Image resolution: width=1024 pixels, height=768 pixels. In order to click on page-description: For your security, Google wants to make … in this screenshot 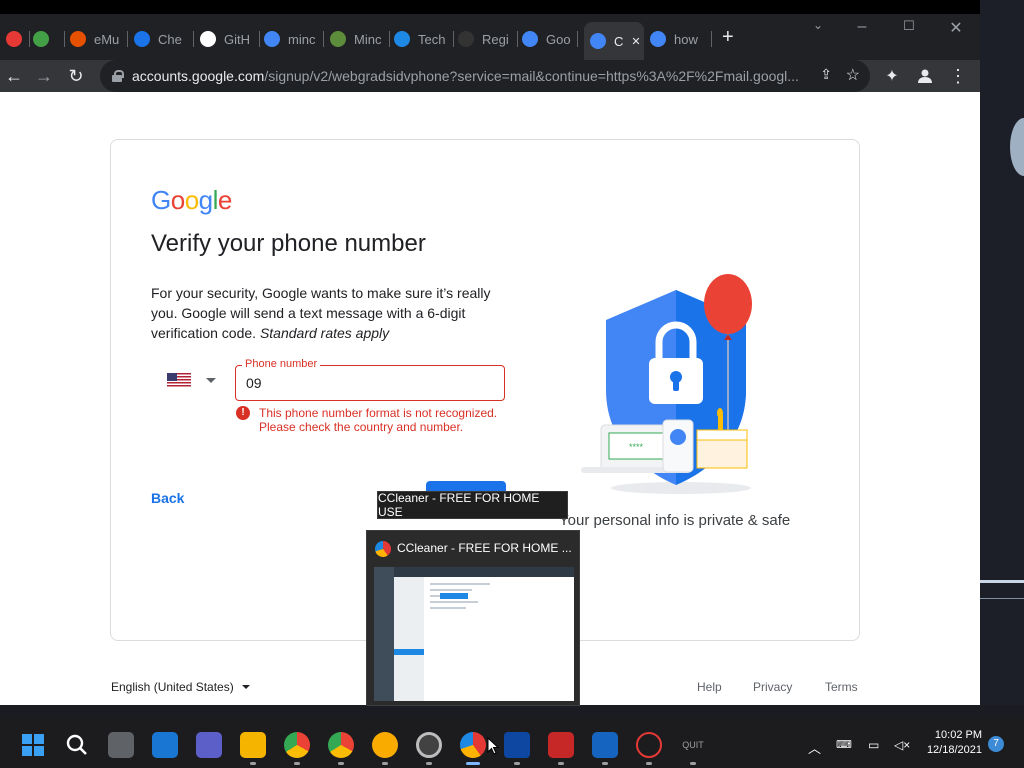, I will do `click(326, 313)`.